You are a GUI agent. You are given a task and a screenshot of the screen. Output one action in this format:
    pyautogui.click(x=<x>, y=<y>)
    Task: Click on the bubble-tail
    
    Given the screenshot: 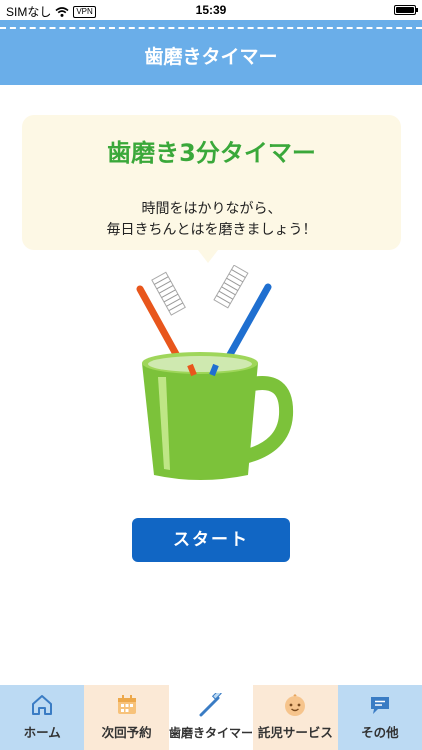 What is the action you would take?
    pyautogui.click(x=208, y=256)
    